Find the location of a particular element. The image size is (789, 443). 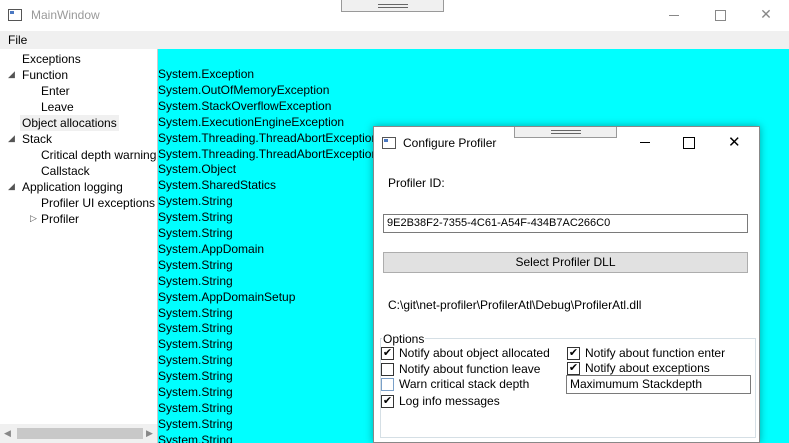

tree-item-label: Application logging is located at coordinates (72, 187).